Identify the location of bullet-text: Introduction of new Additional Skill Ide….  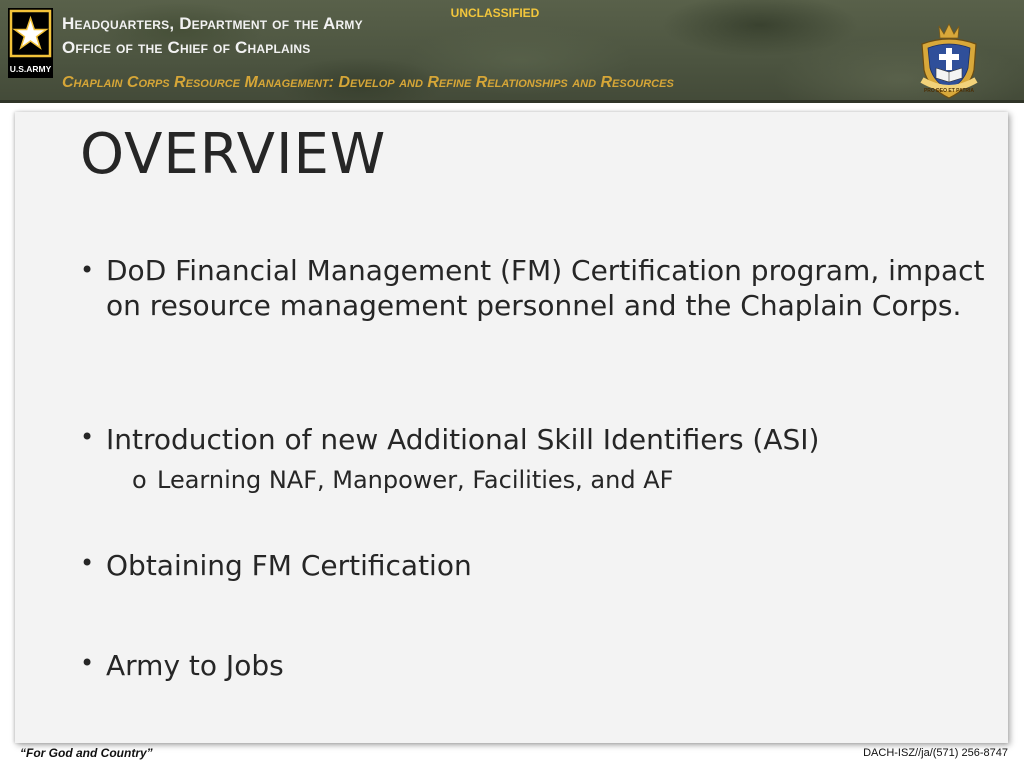
(463, 439).